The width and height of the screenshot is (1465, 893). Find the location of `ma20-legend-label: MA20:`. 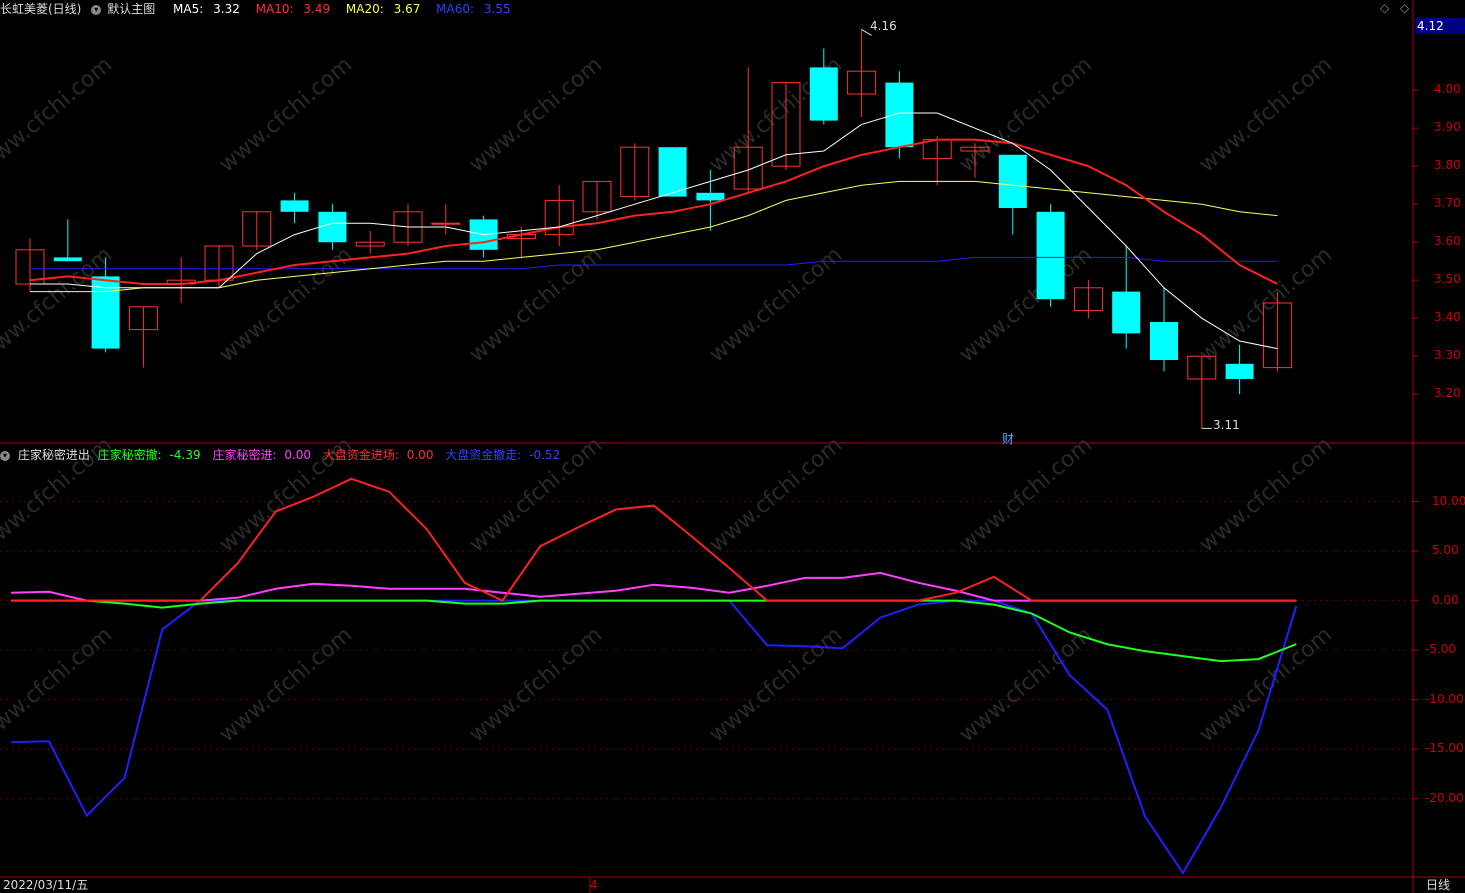

ma20-legend-label: MA20: is located at coordinates (364, 9).